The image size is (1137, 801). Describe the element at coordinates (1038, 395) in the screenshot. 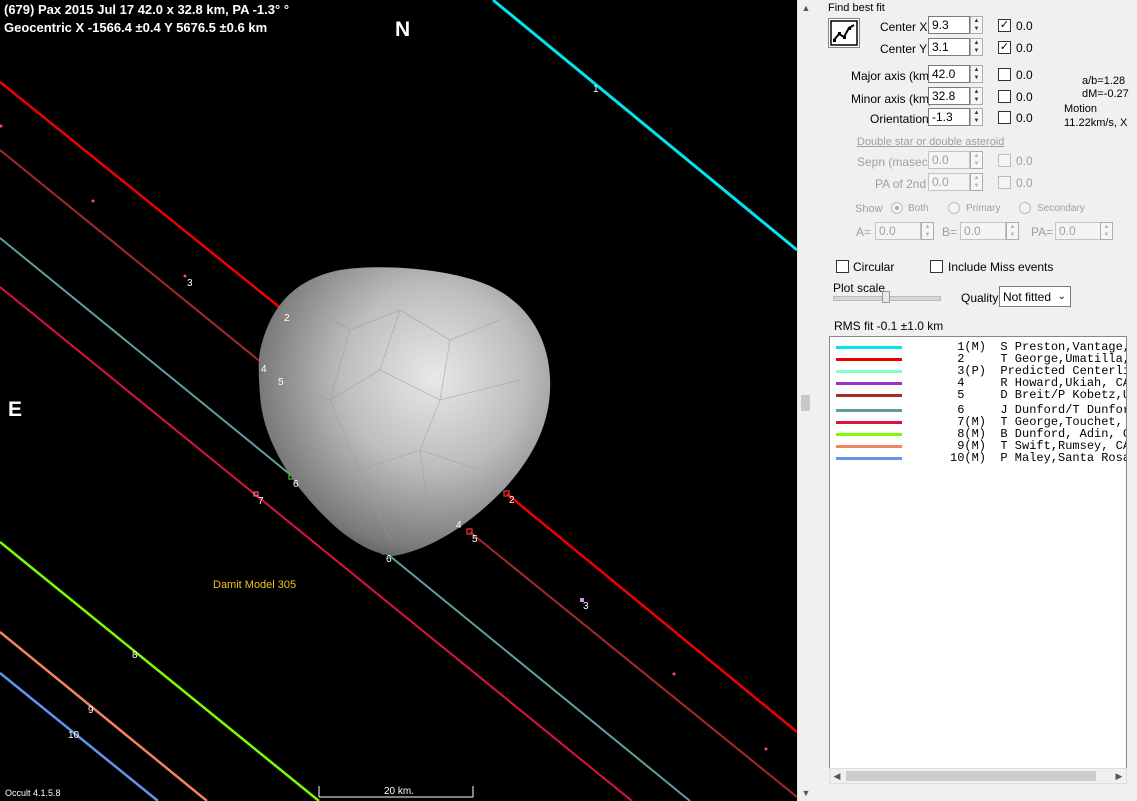

I see `list-item-text: 5 D Breit/P Kobetz,Uki` at that location.